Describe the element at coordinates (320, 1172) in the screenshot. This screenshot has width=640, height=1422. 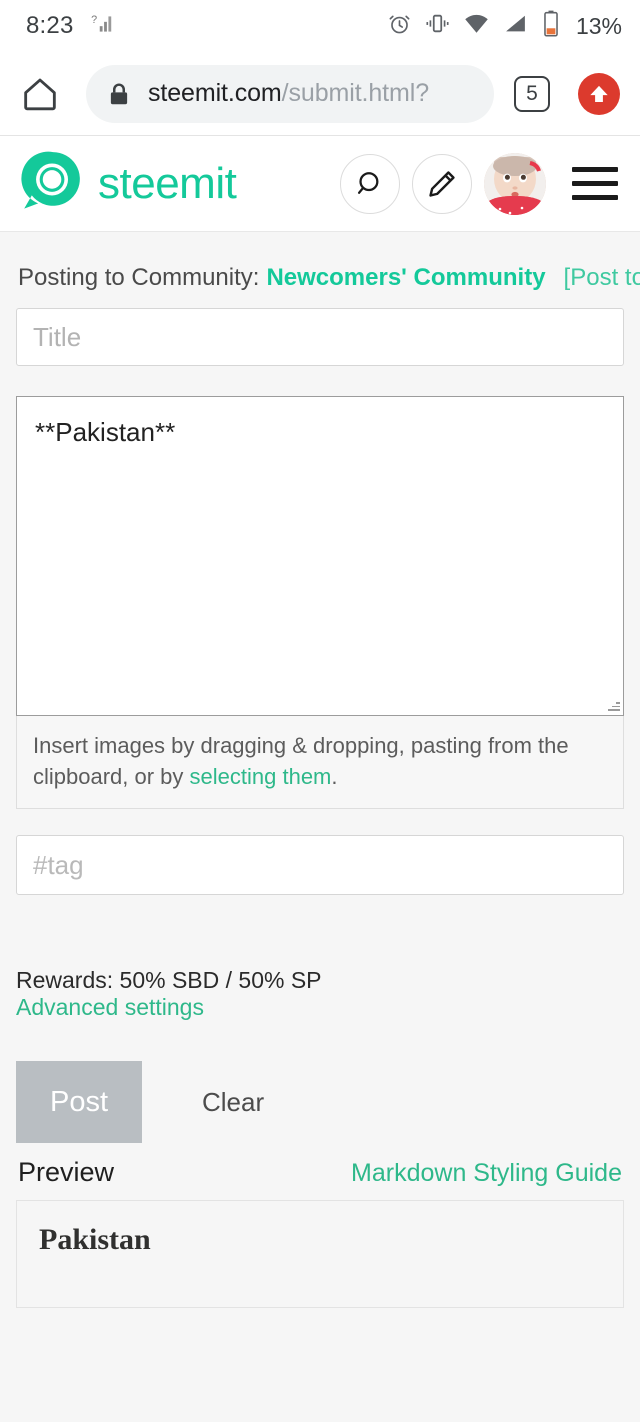
I see `preview-header-row: Preview Markdown Styling Guide` at that location.